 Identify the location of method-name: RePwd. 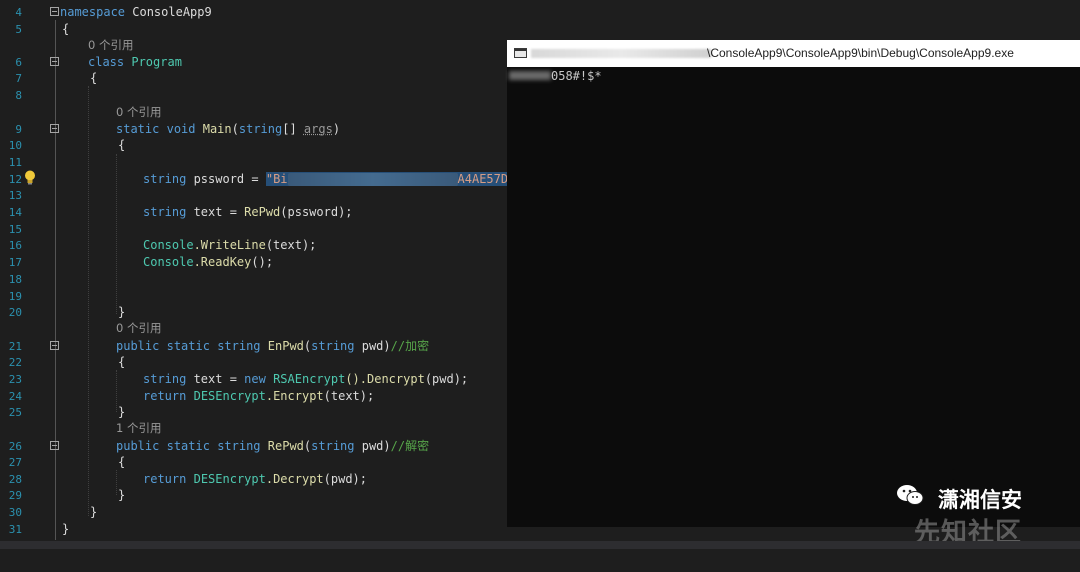
(285, 446).